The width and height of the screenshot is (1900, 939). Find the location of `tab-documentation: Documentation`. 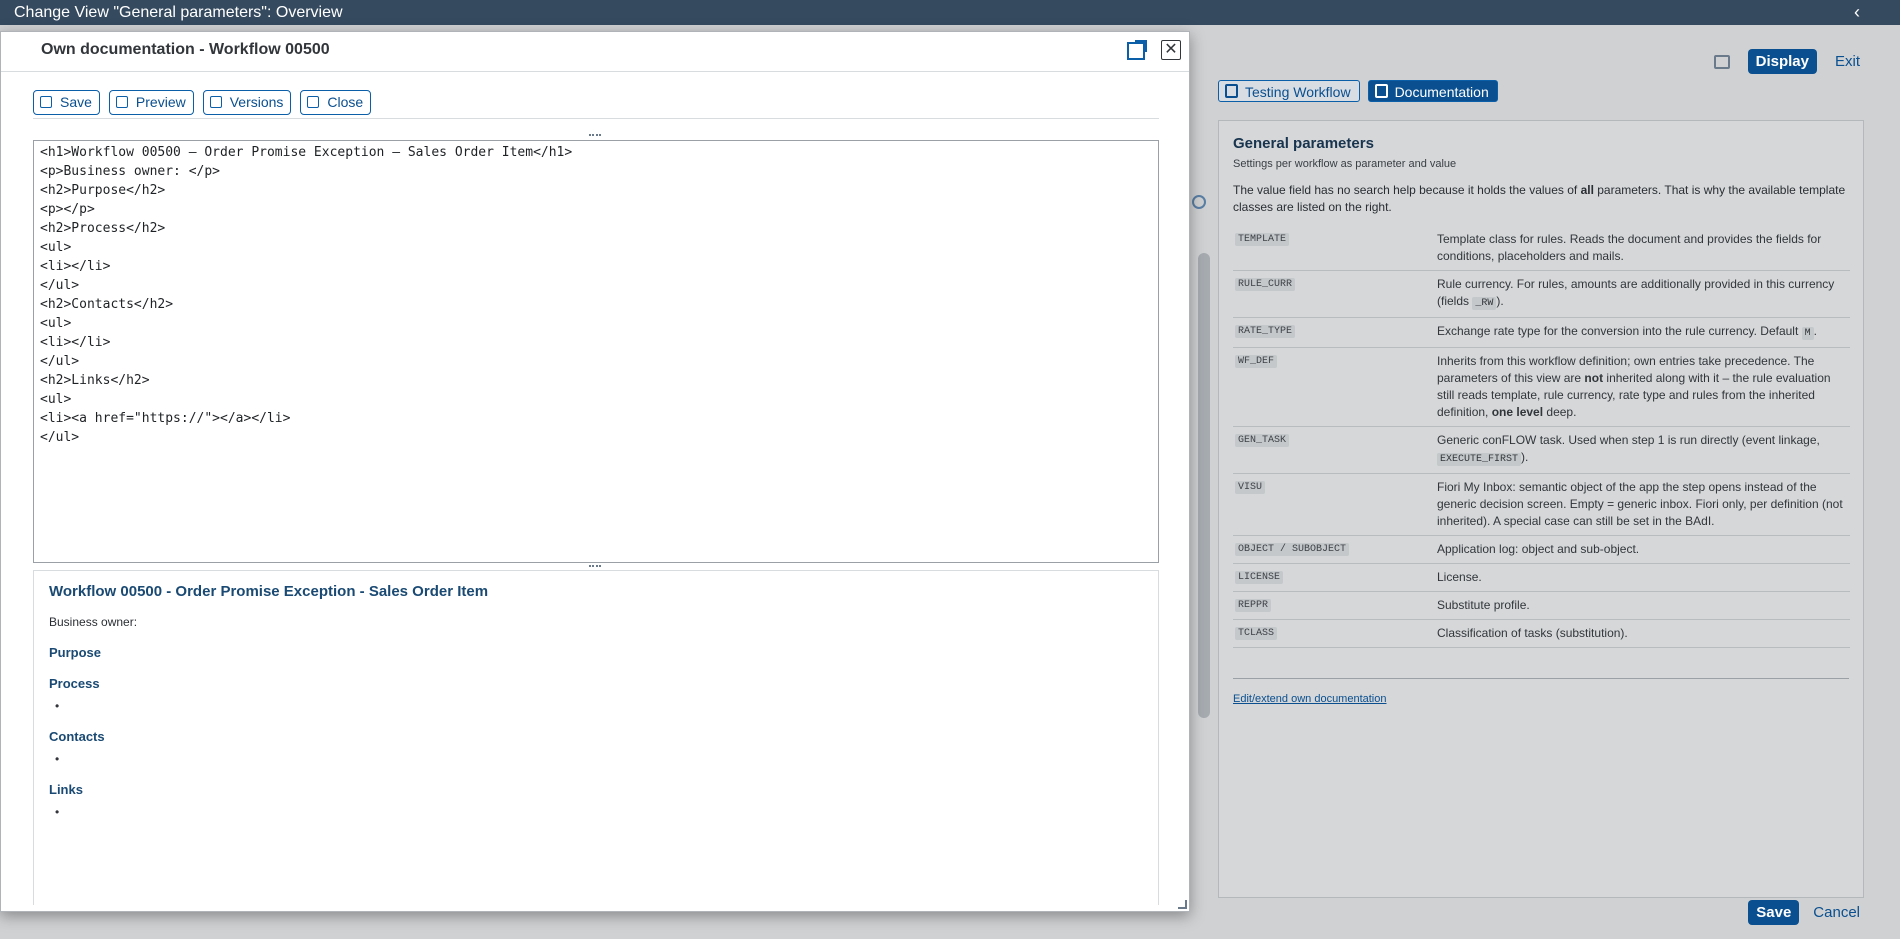

tab-documentation: Documentation is located at coordinates (1432, 91).